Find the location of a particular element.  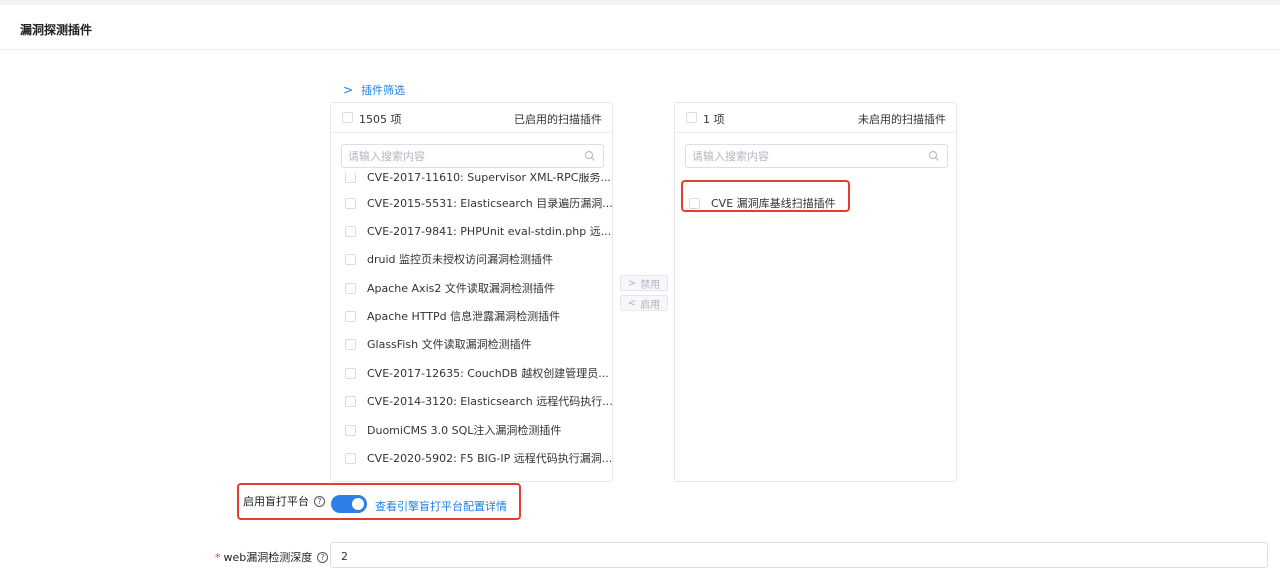

enabled-panel-header: 1505 项 已启用的扫描插件 is located at coordinates (471, 118).